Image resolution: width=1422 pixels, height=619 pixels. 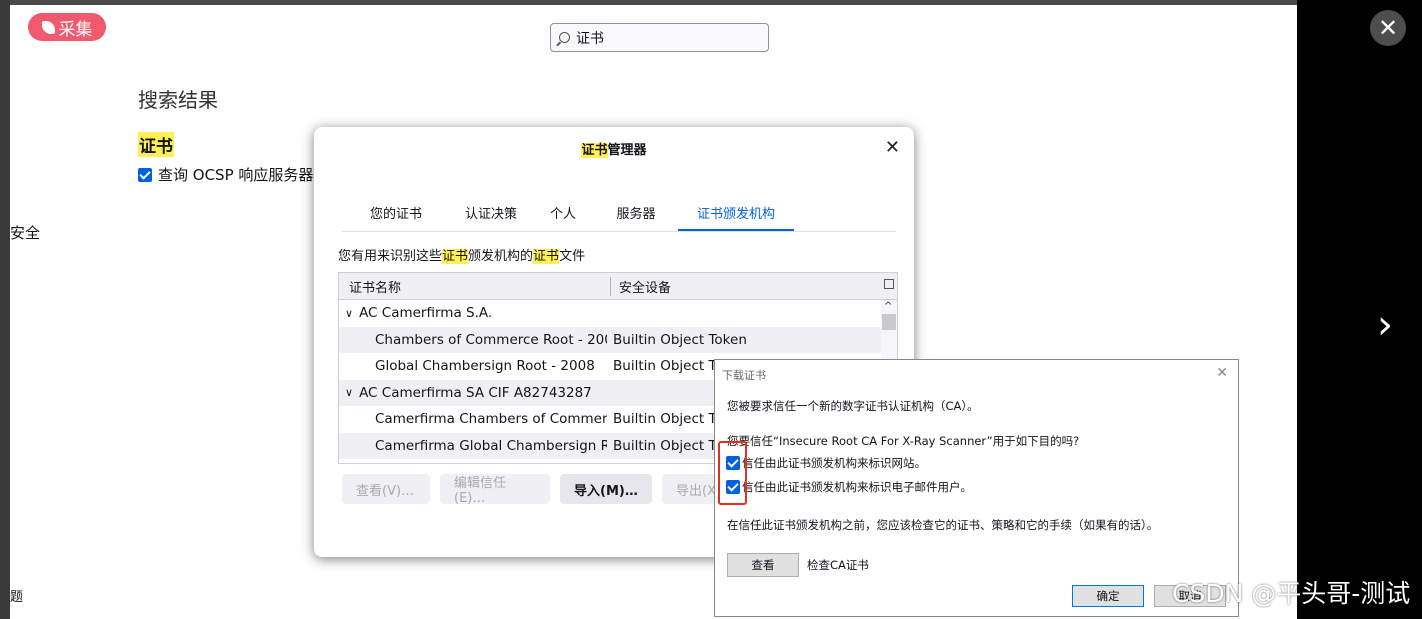 What do you see at coordinates (853, 406) in the screenshot?
I see `trust-prompt: 您被要求信任一个新的数字证书认证机构（CA）。` at bounding box center [853, 406].